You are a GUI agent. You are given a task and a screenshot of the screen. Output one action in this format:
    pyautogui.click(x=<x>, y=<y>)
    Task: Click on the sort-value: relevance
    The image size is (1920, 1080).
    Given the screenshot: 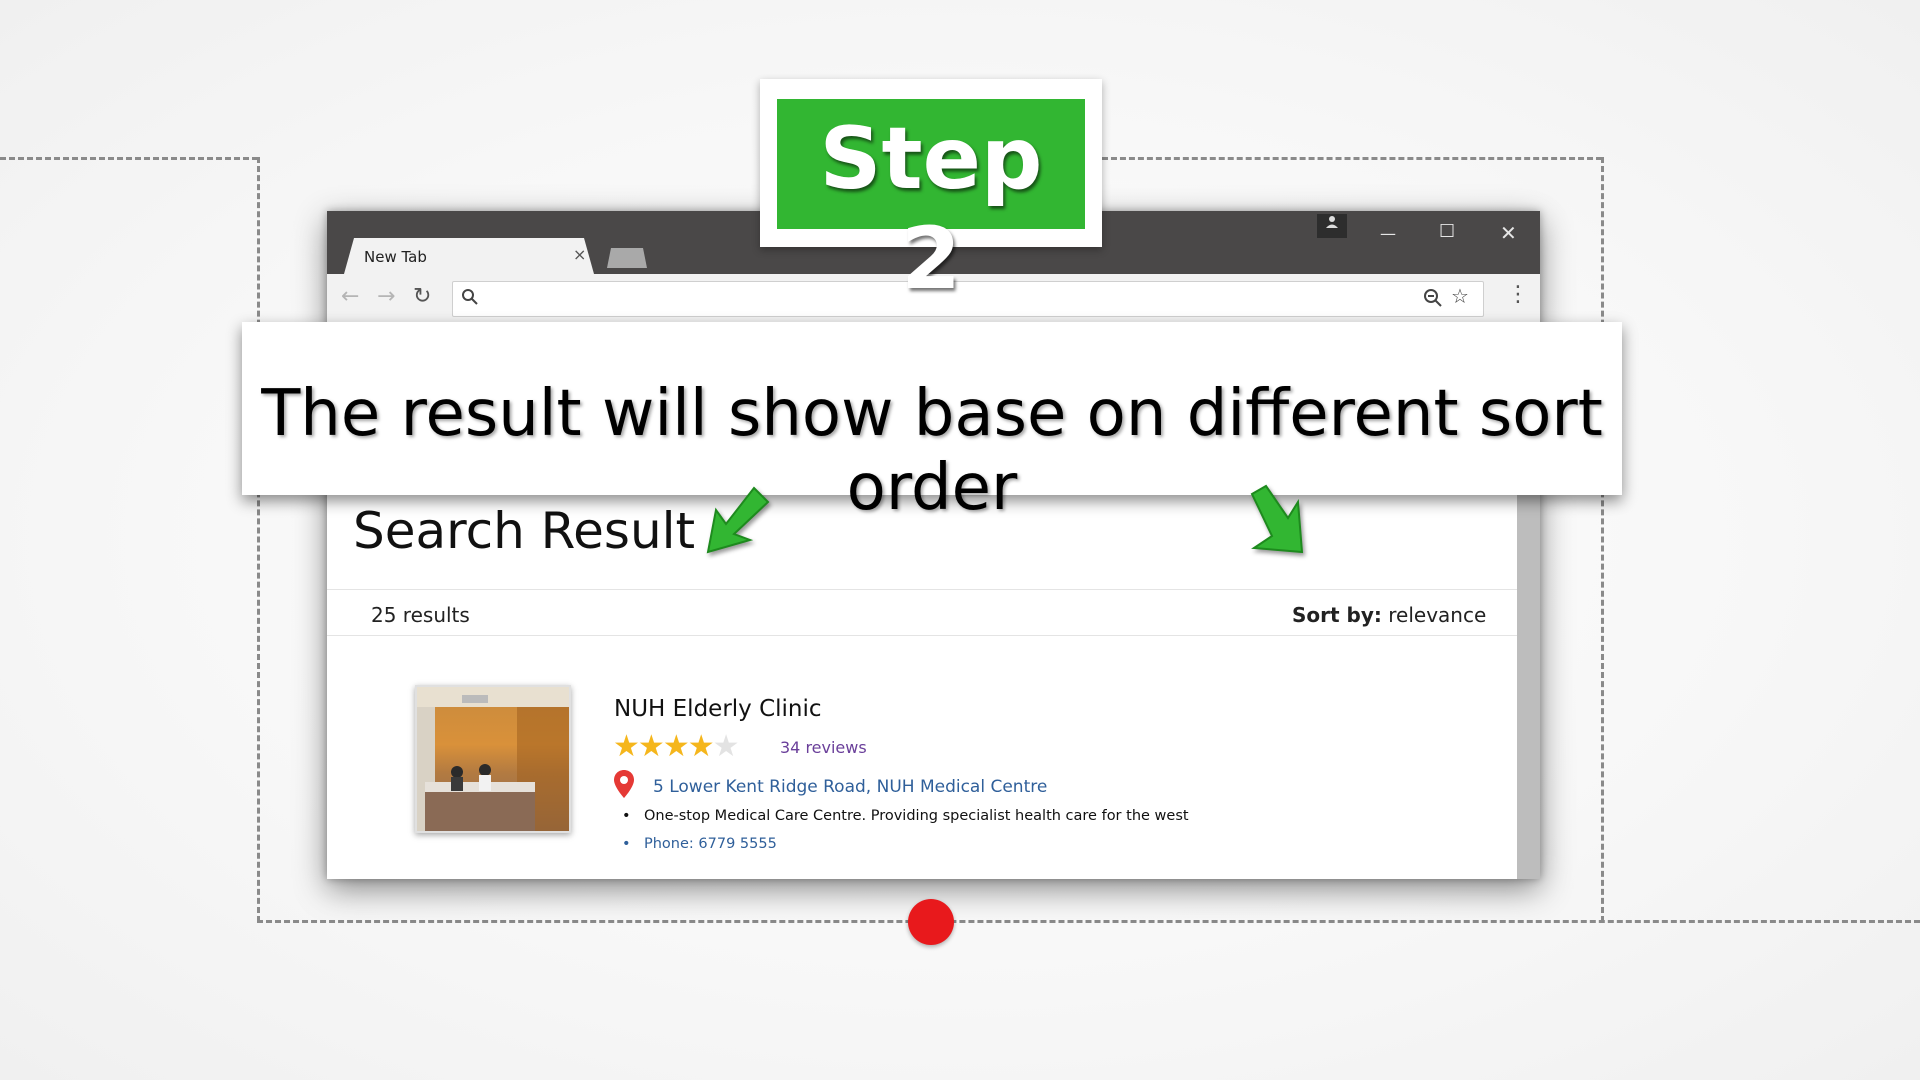 What is the action you would take?
    pyautogui.click(x=1437, y=615)
    